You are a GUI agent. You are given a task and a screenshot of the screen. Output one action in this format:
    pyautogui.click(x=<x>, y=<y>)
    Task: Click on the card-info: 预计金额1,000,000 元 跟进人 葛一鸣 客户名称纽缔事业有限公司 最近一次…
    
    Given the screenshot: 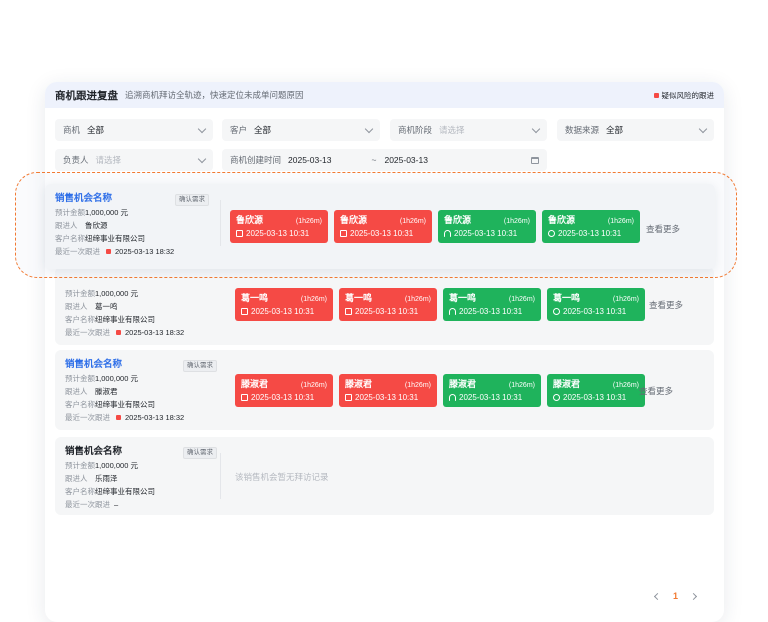 What is the action you would take?
    pyautogui.click(x=140, y=313)
    